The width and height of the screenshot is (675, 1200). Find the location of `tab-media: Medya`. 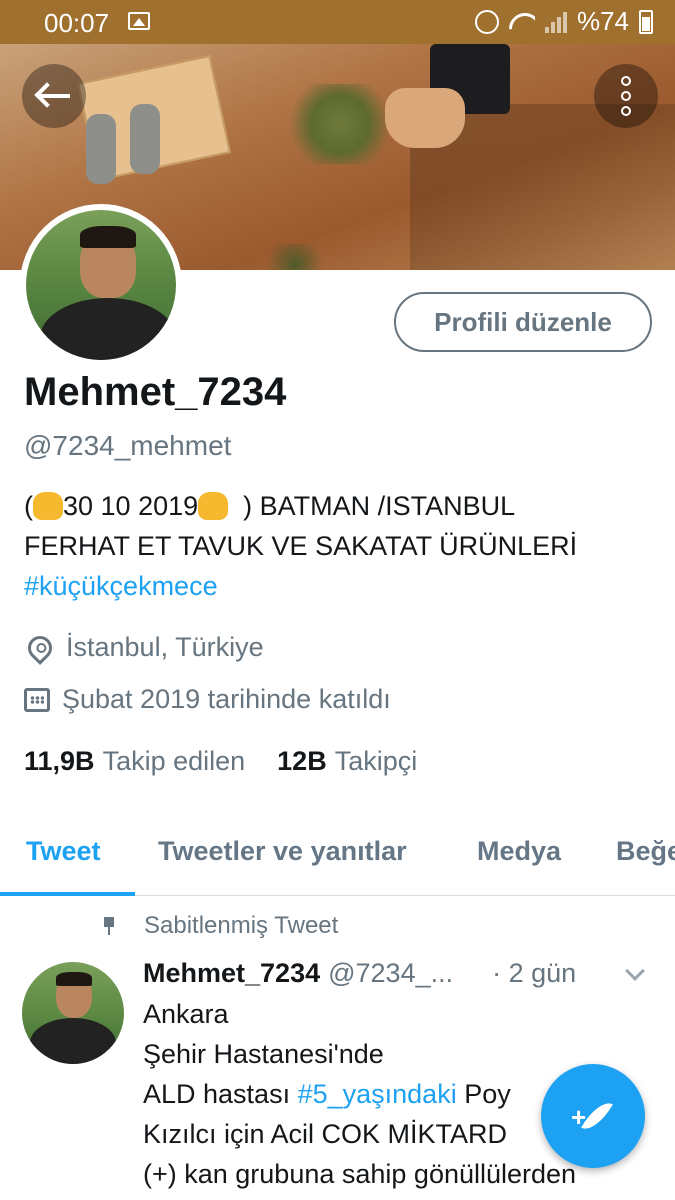

tab-media: Medya is located at coordinates (519, 851).